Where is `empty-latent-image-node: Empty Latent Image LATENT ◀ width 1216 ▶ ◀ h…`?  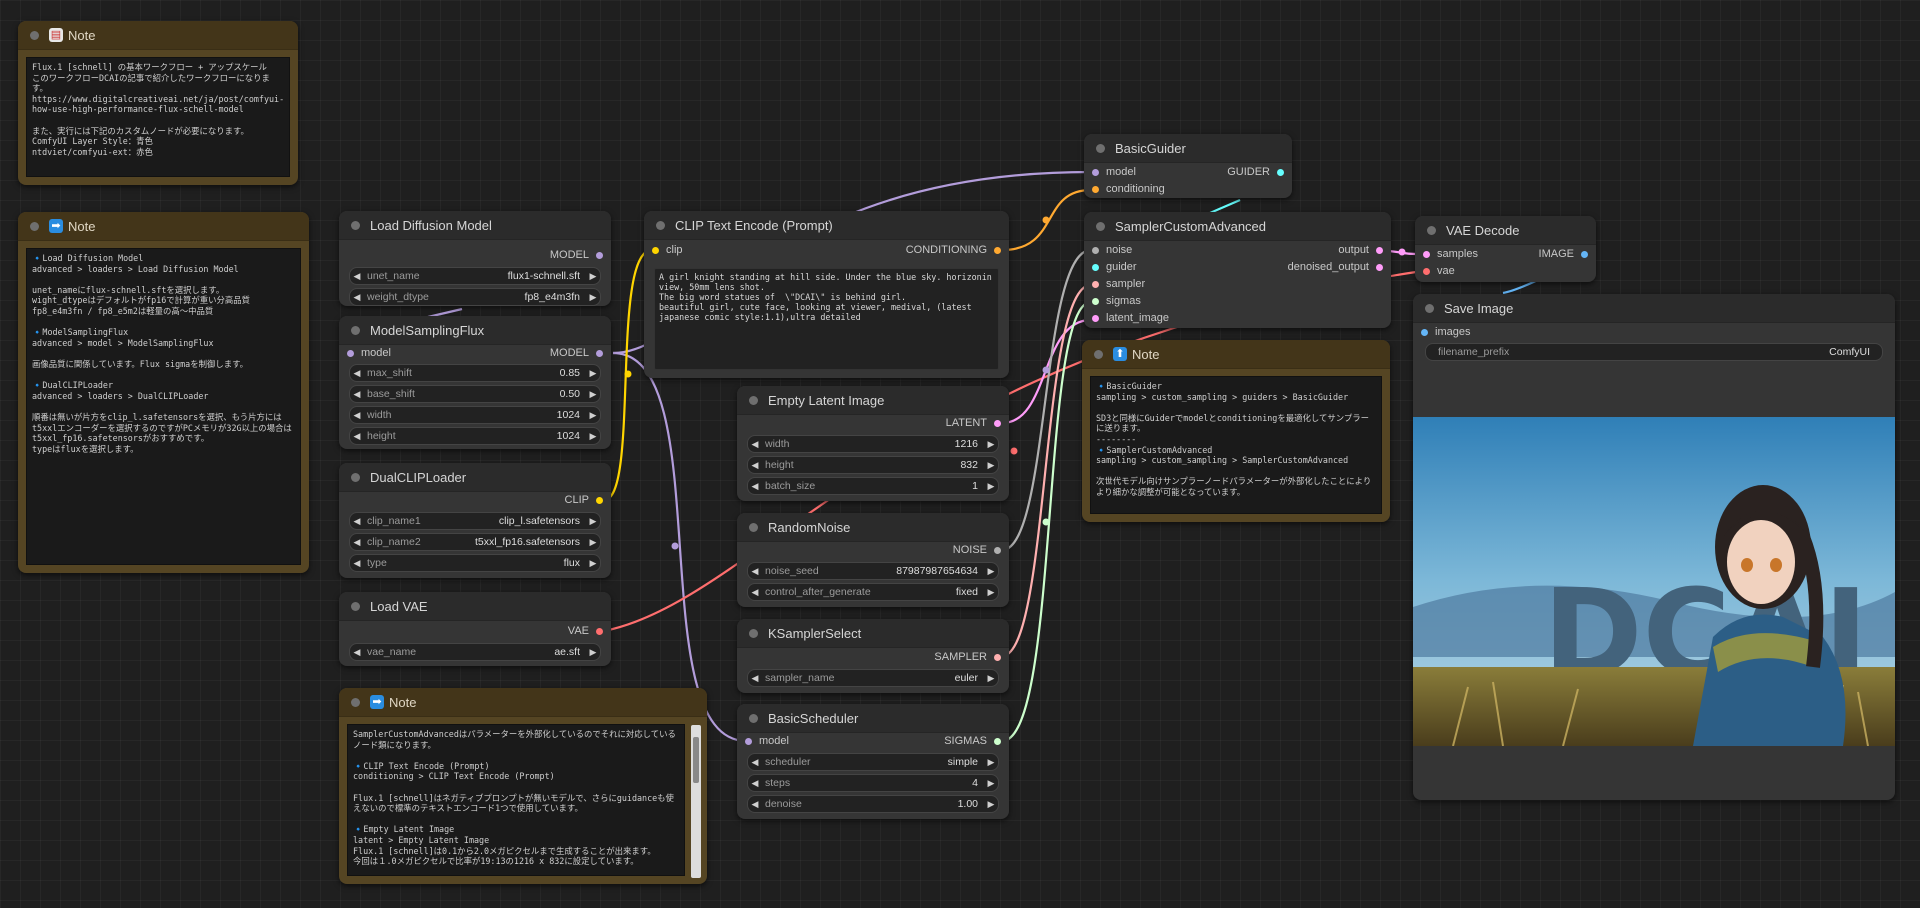
empty-latent-image-node: Empty Latent Image LATENT ◀ width 1216 ▶ ◀ h… is located at coordinates (873, 443).